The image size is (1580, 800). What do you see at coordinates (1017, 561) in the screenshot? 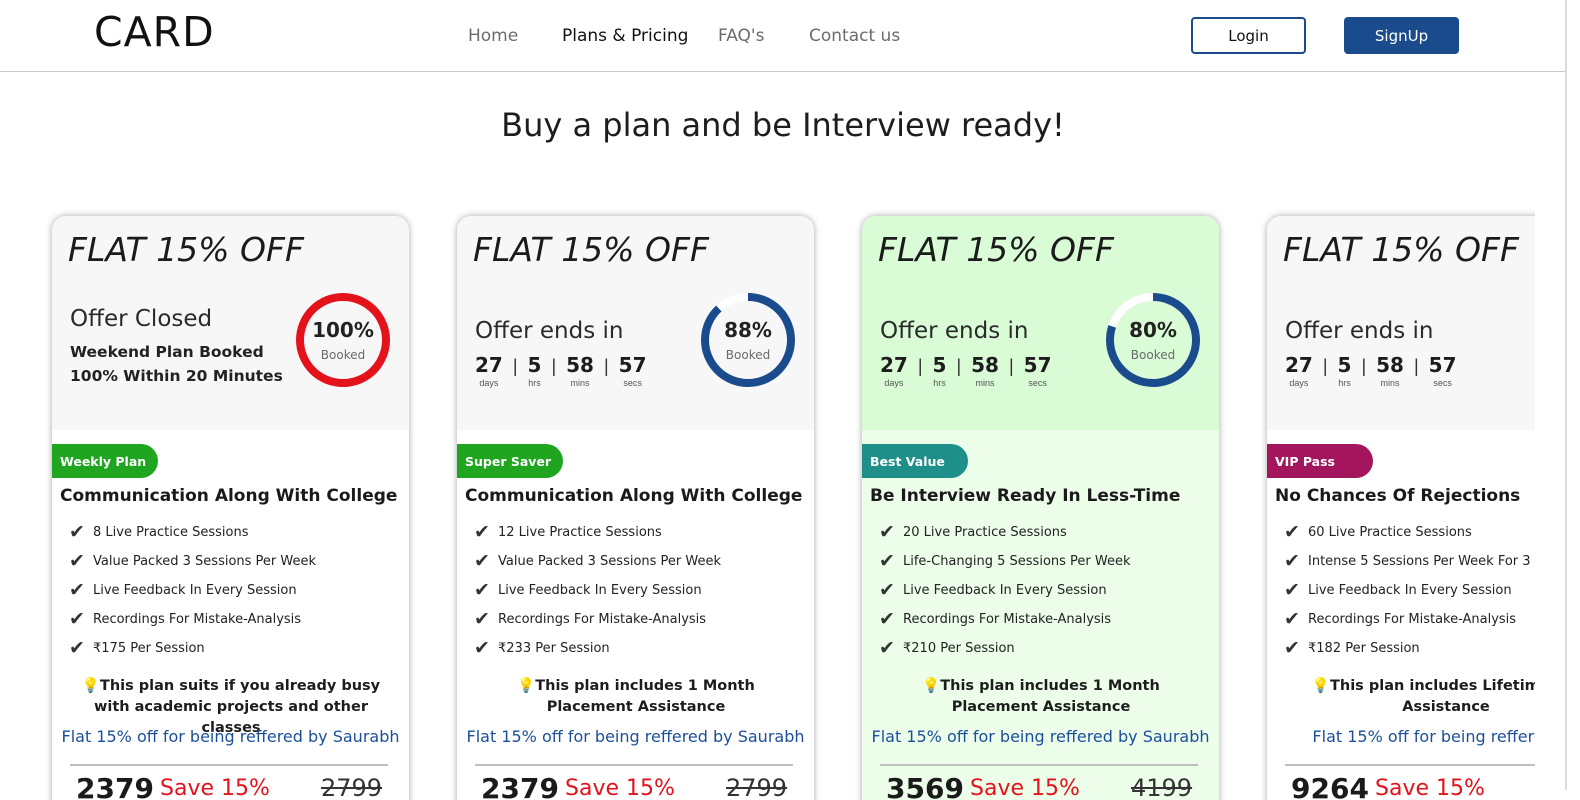
I see `feature-text: Life-Changing 5 Sessions Per Week` at bounding box center [1017, 561].